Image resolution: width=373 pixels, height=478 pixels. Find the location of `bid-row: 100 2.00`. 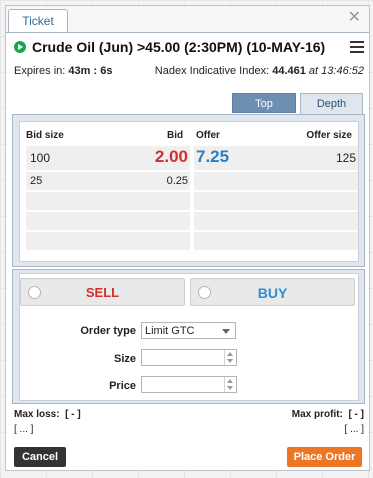

bid-row: 100 2.00 is located at coordinates (108, 158).